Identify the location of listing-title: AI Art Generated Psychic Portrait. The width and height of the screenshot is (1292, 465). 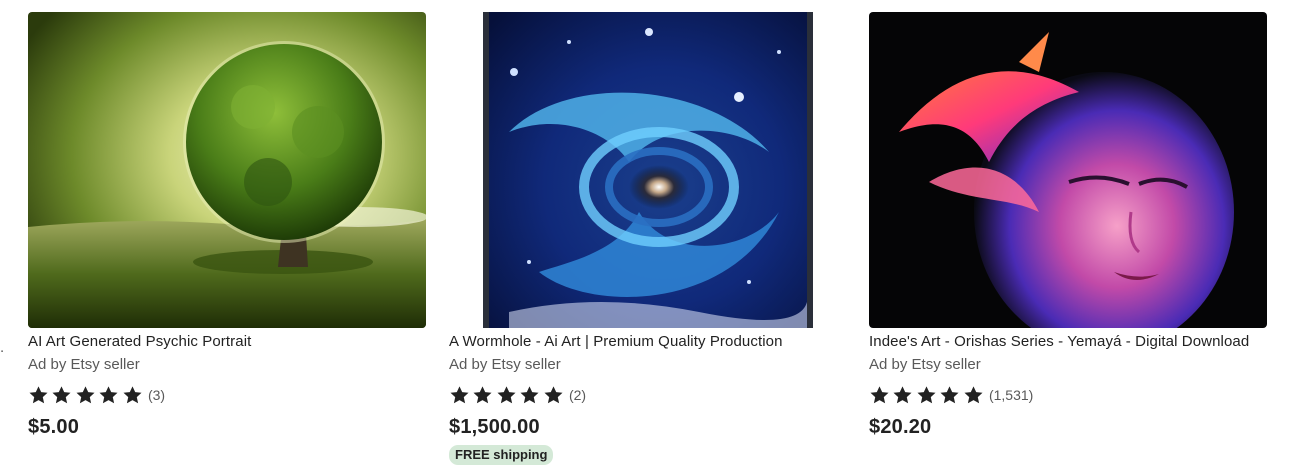
(228, 342).